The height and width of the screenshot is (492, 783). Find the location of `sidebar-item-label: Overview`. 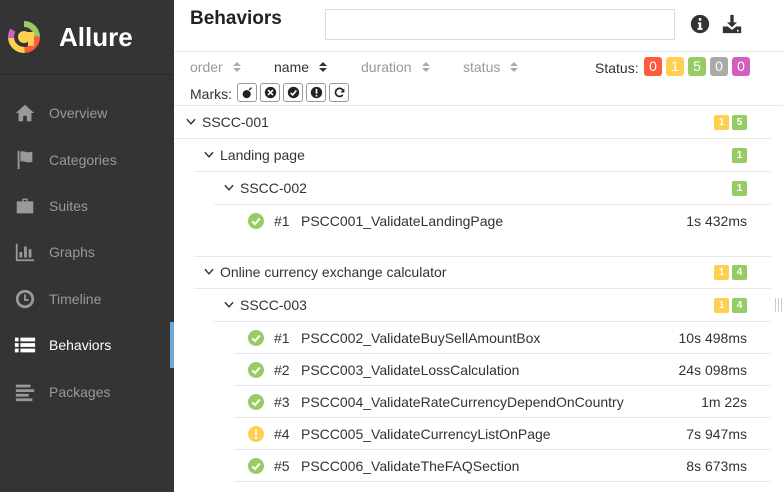

sidebar-item-label: Overview is located at coordinates (78, 113).